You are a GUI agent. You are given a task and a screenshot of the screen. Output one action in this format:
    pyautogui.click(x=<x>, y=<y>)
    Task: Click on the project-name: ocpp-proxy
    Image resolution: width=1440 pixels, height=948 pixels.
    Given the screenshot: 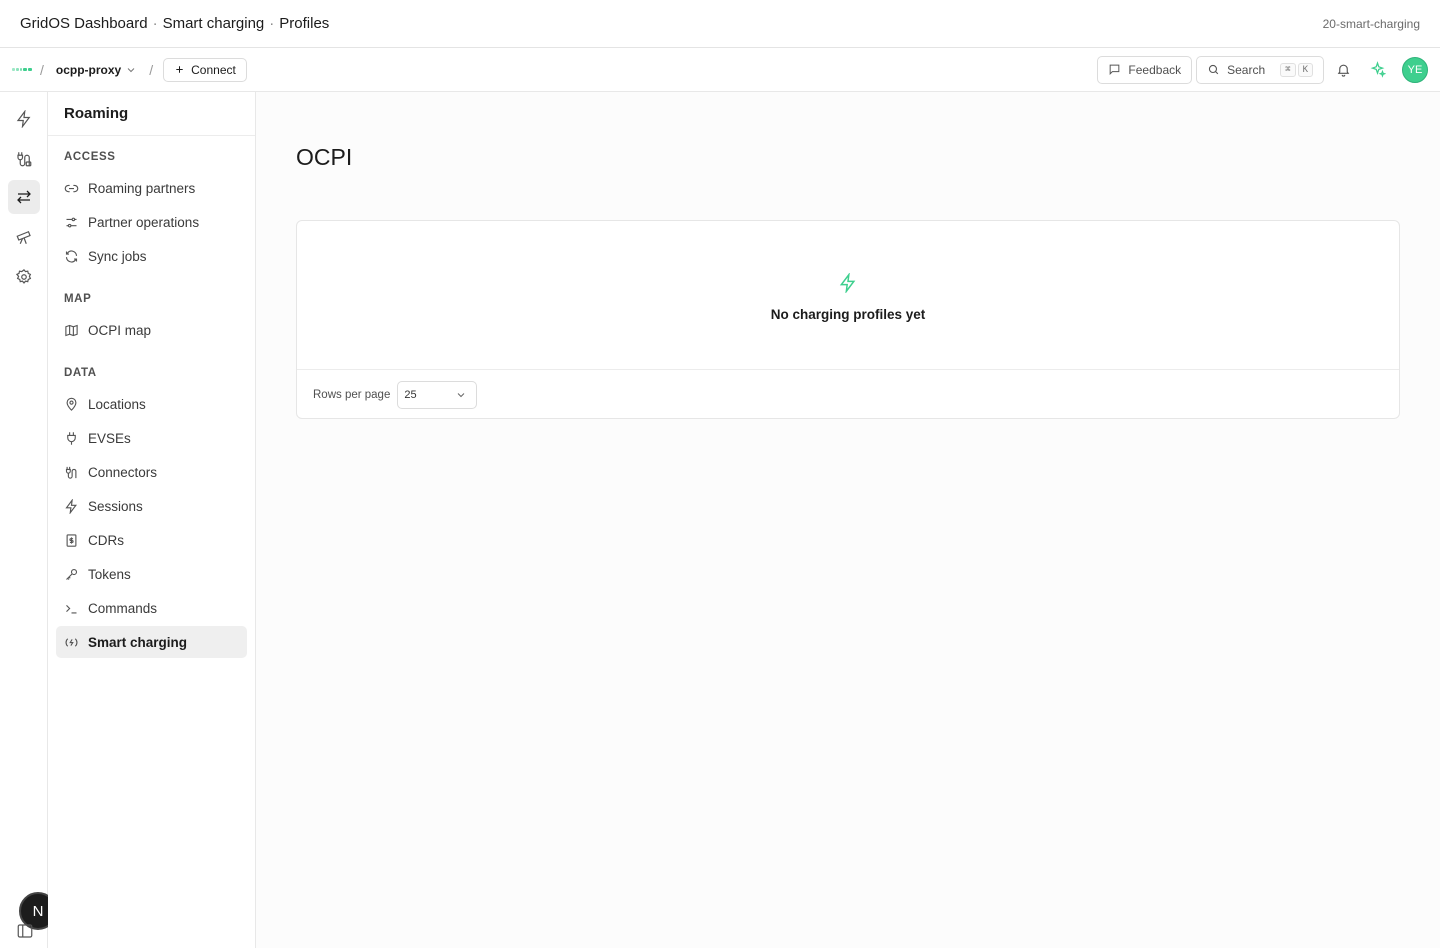 What is the action you would take?
    pyautogui.click(x=88, y=69)
    